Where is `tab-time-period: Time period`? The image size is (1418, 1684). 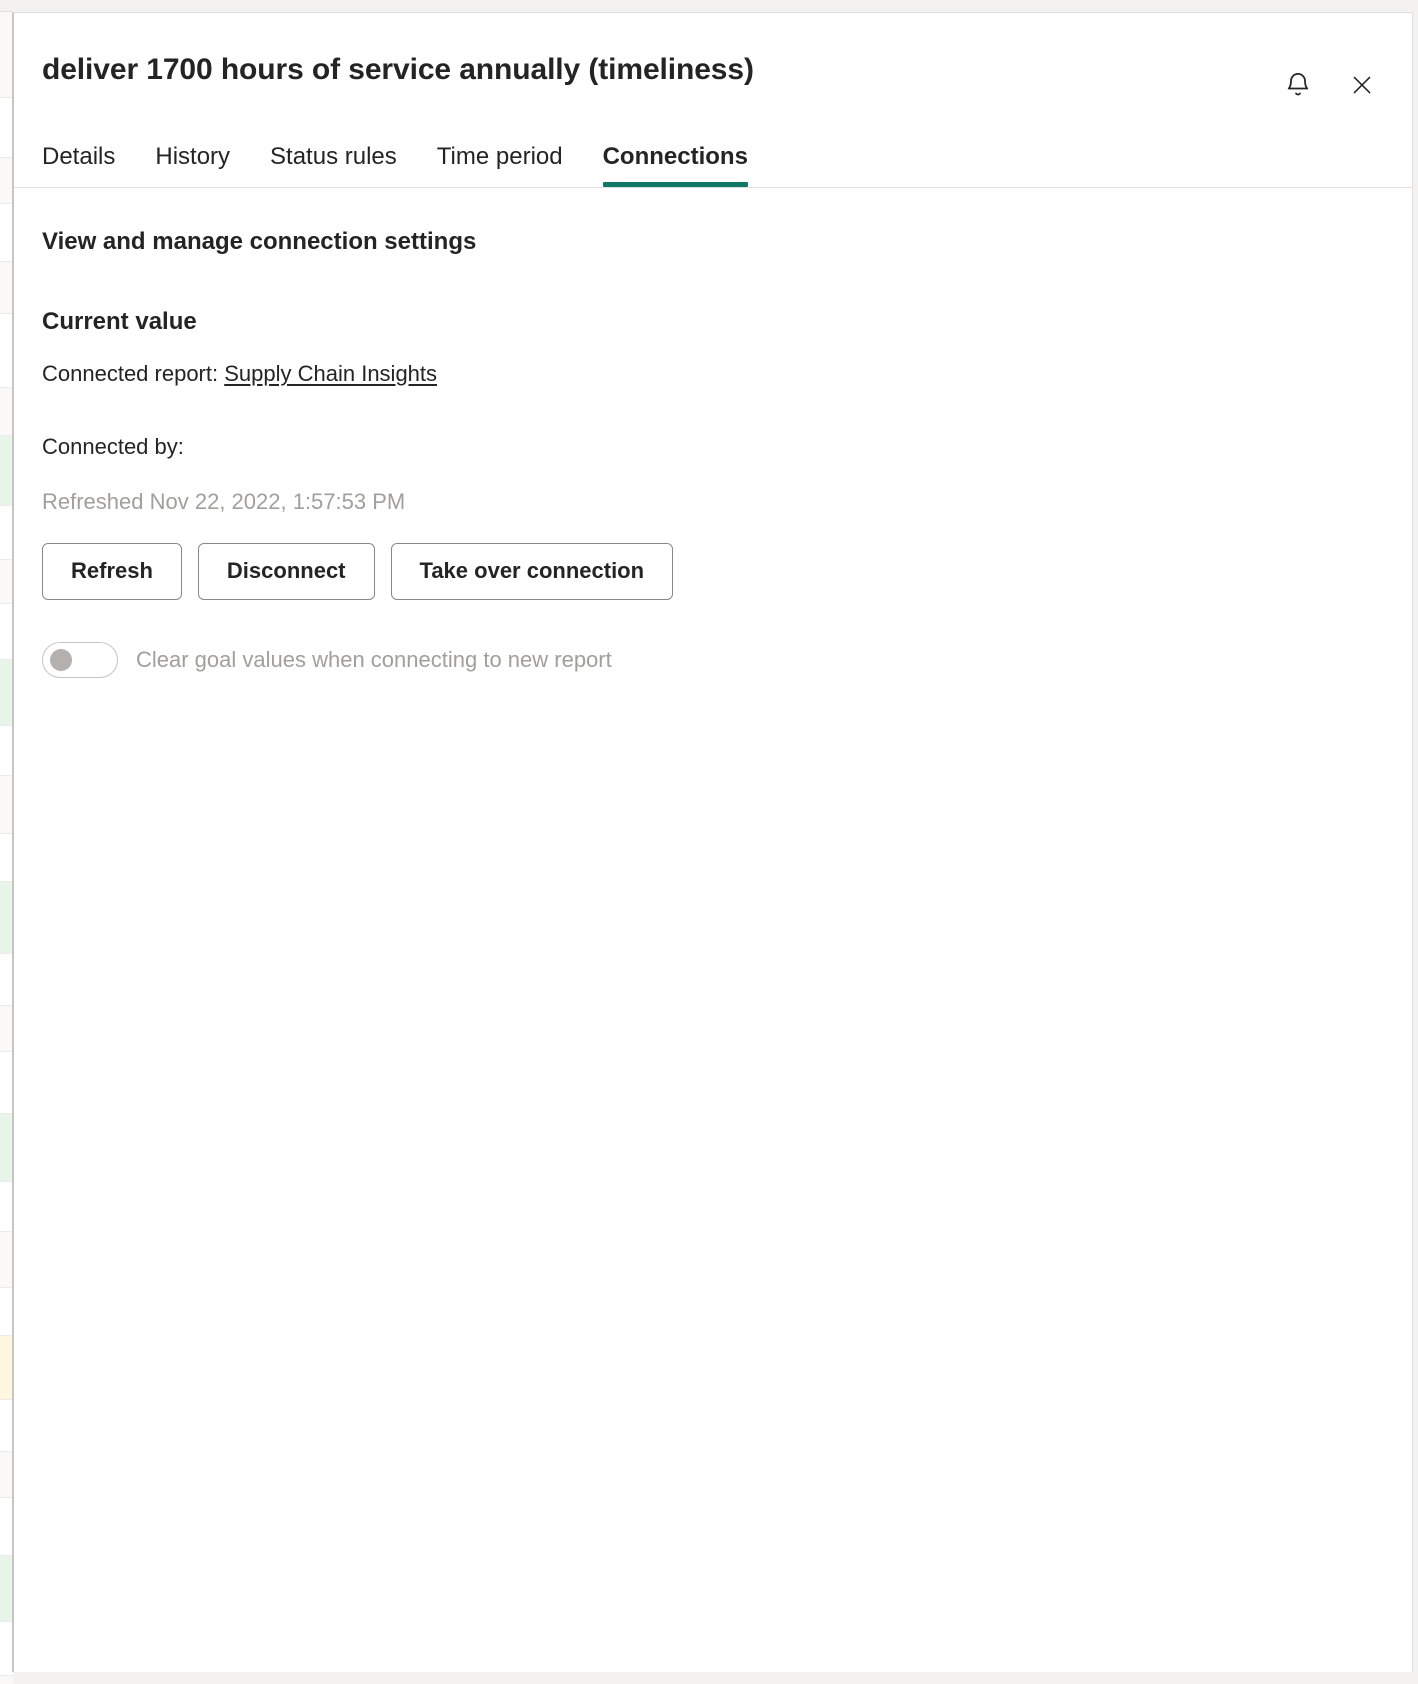
tab-time-period: Time period is located at coordinates (500, 166).